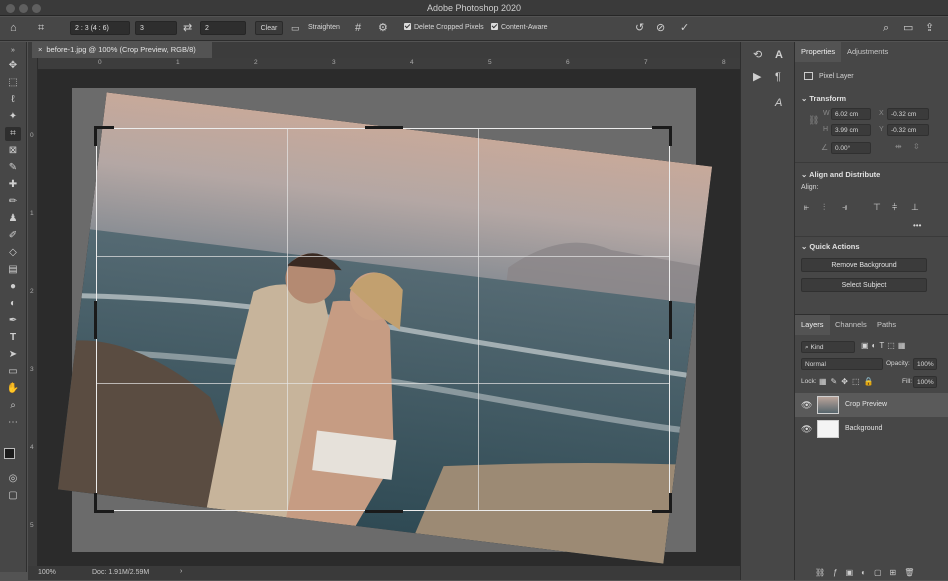  I want to click on stamp-tool-icon: ♟, so click(13, 219).